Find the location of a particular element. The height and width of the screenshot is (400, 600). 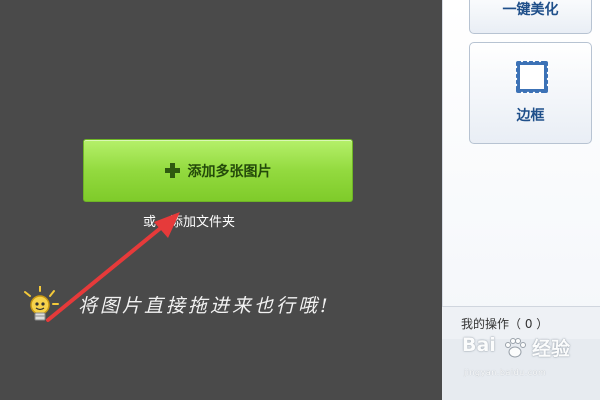

lightbulb-icon is located at coordinates (41, 303).